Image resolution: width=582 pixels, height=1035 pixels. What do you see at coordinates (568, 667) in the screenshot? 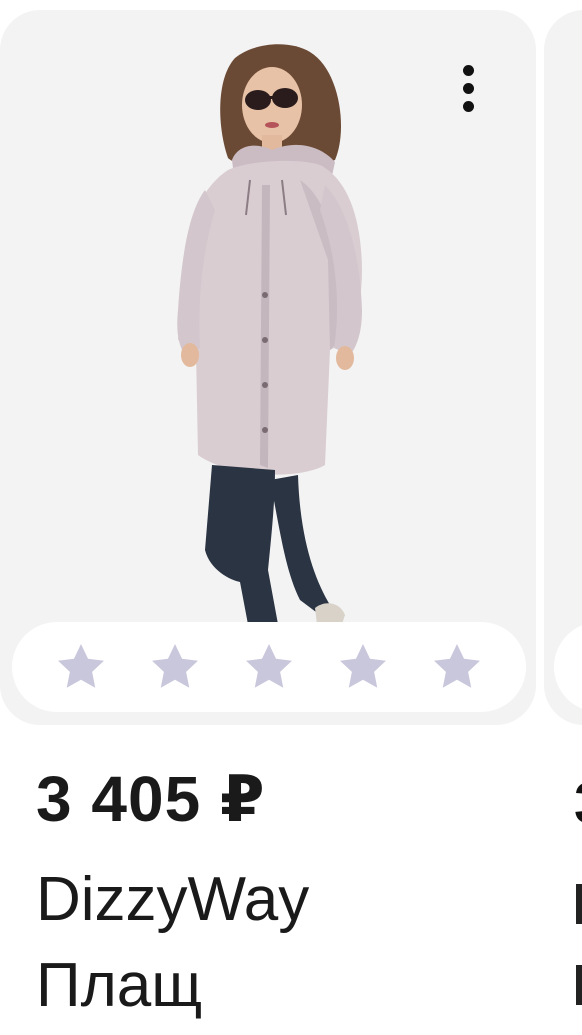
I see `next-rating-pill` at bounding box center [568, 667].